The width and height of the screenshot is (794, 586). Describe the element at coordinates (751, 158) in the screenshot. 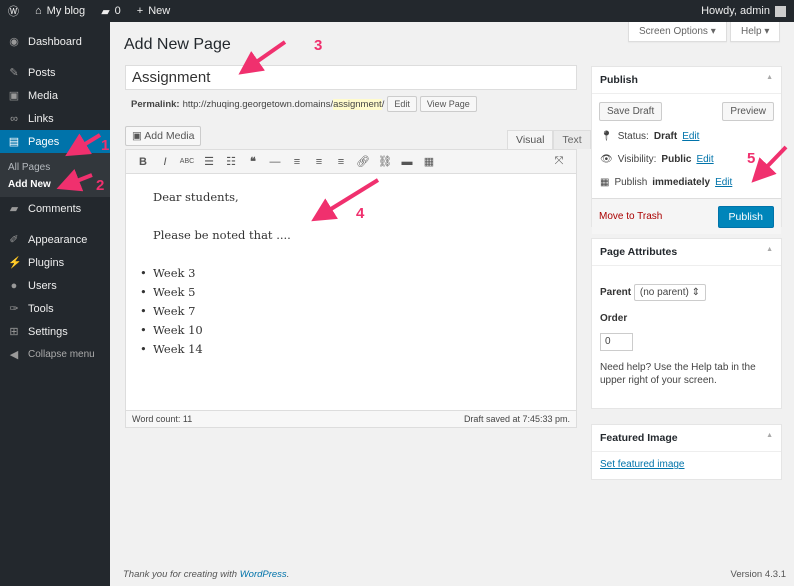

I see `annotation-label-5: 5` at that location.